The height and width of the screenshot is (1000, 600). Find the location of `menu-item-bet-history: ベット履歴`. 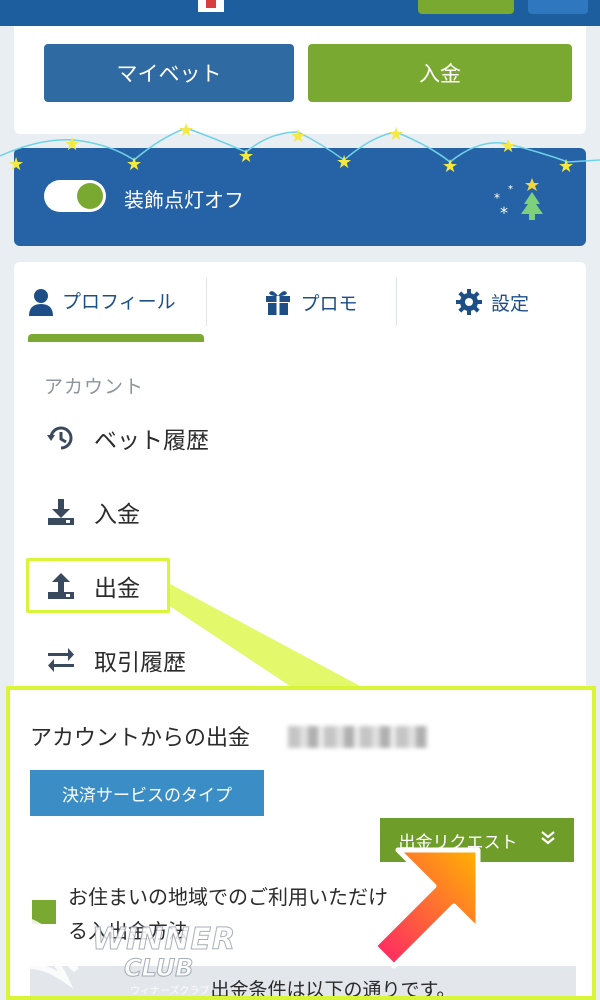

menu-item-bet-history: ベット履歴 is located at coordinates (125, 438).